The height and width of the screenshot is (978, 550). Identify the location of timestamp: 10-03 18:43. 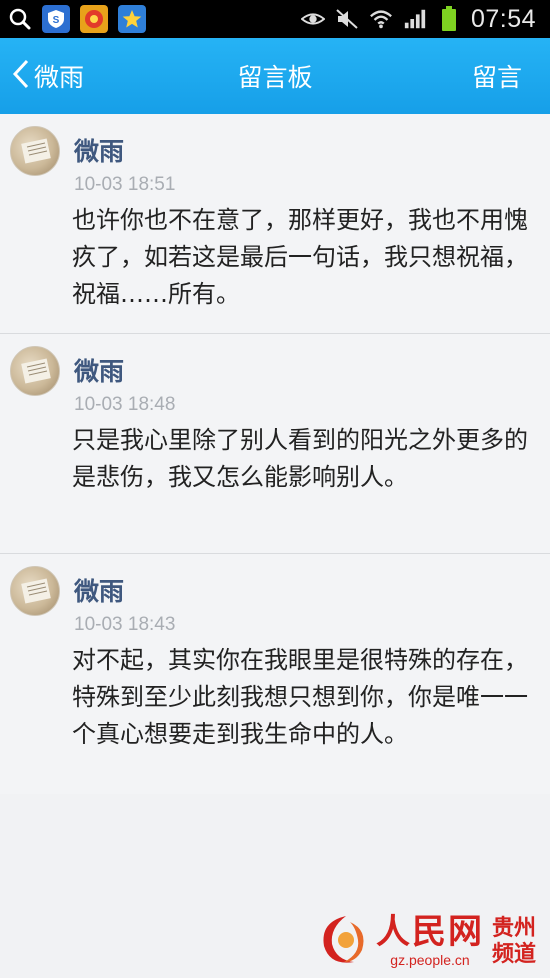
(125, 624).